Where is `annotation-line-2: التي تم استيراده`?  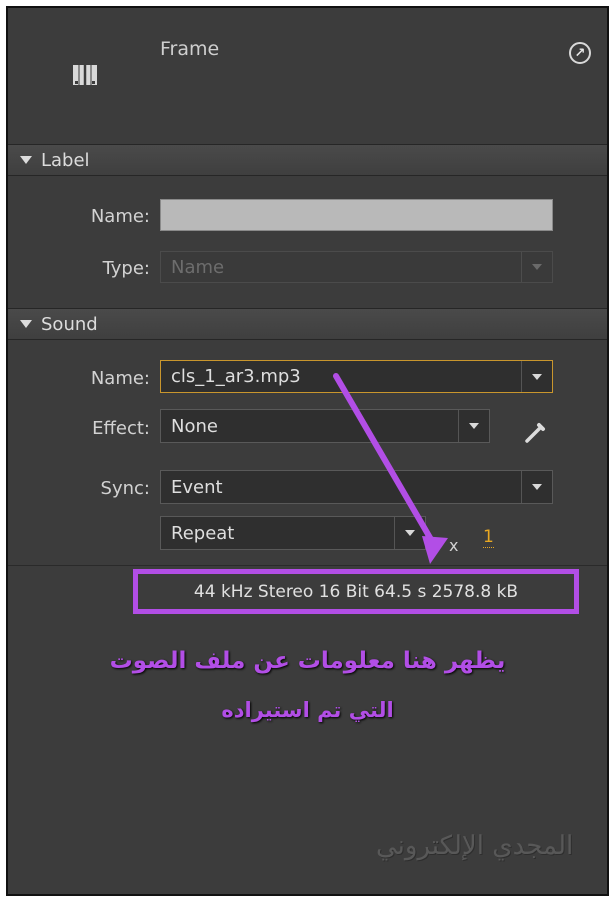 annotation-line-2: التي تم استيراده is located at coordinates (307, 710).